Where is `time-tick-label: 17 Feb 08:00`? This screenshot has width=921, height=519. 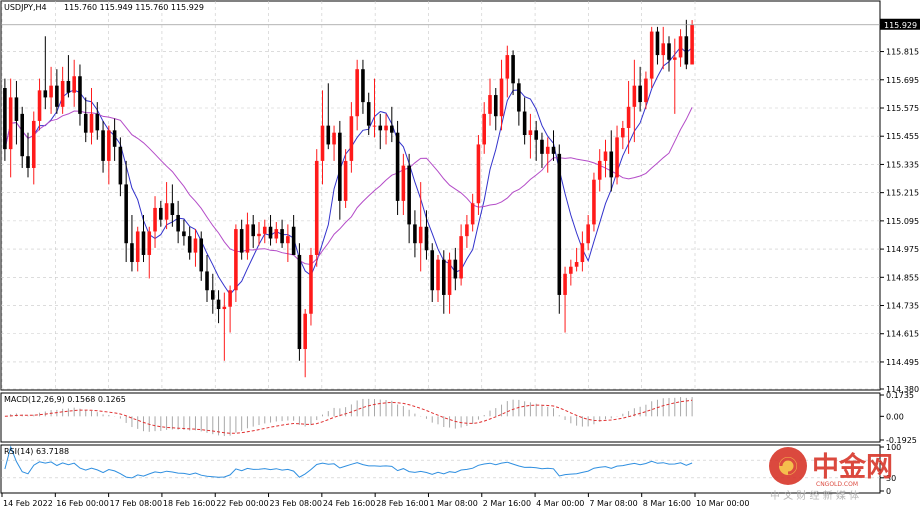 time-tick-label: 17 Feb 08:00 is located at coordinates (136, 503).